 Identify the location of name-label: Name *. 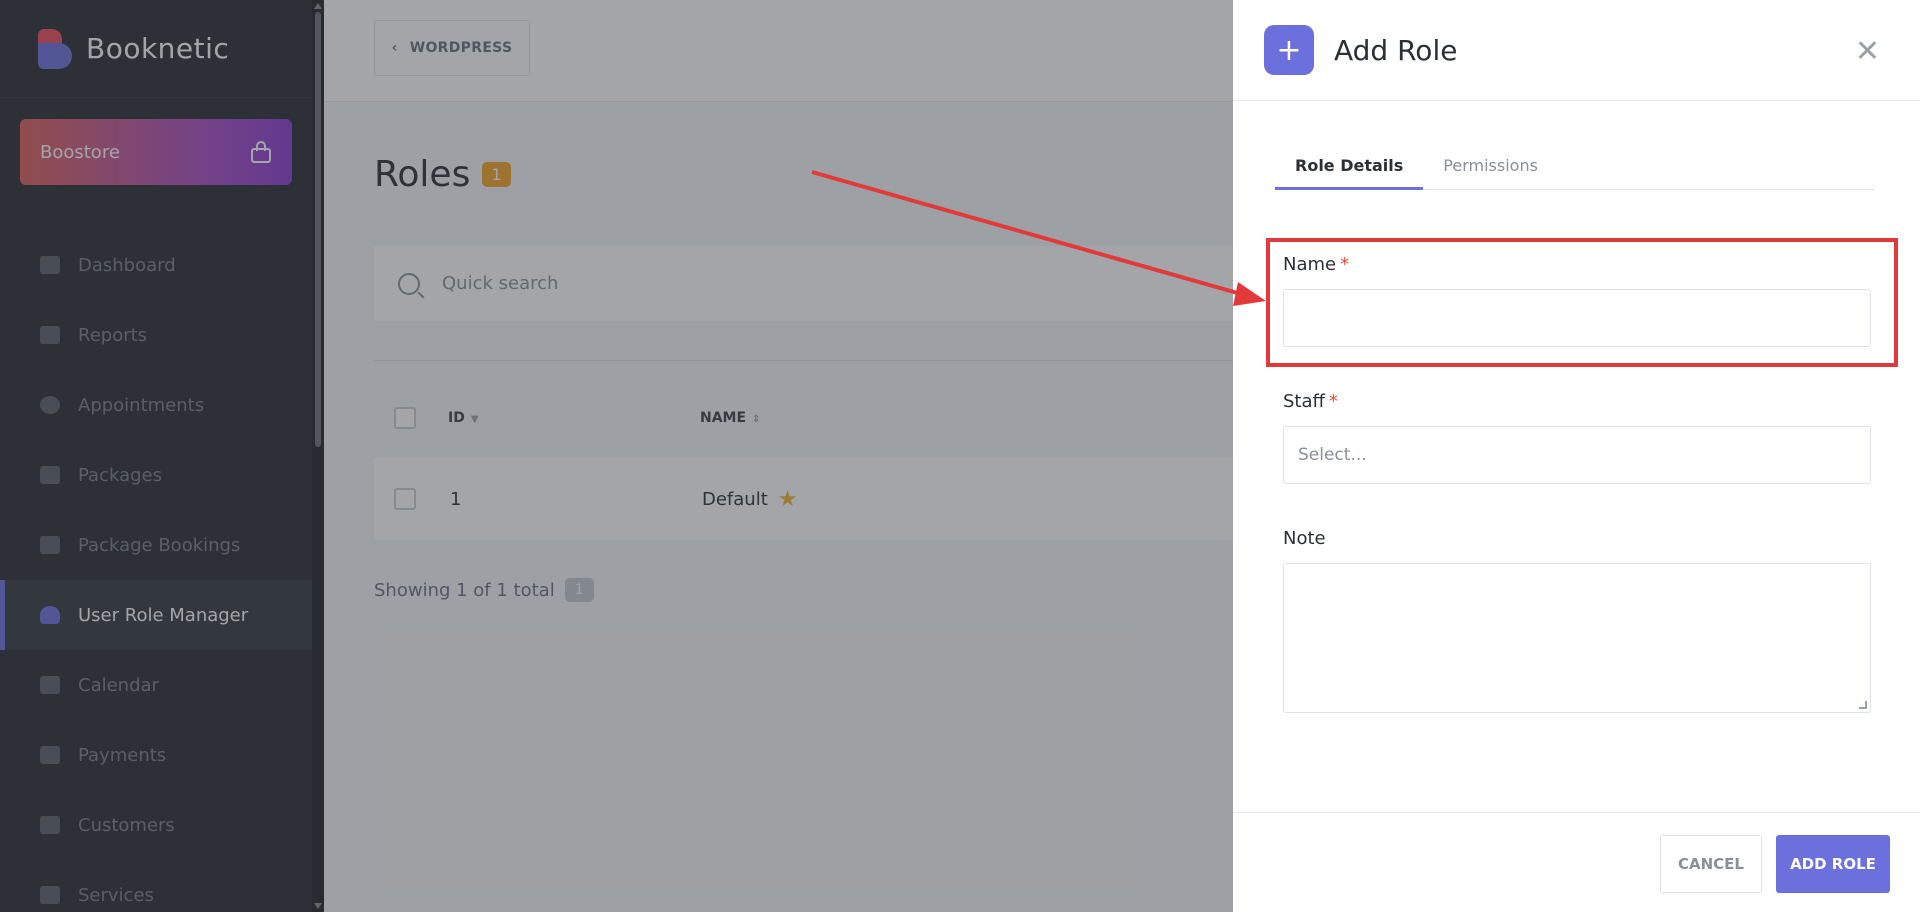
(1316, 264).